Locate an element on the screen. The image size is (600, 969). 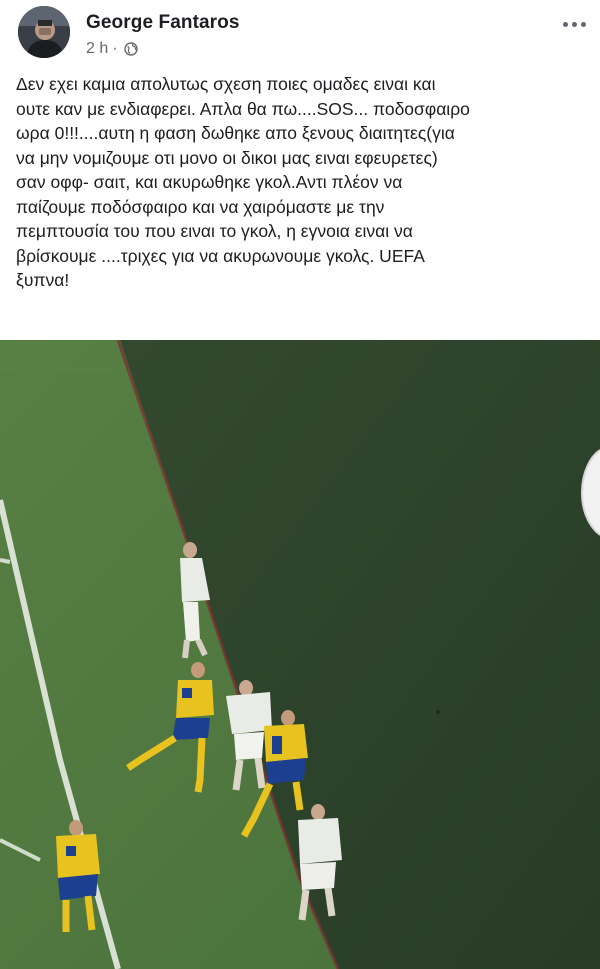
more-options-icon is located at coordinates (574, 24).